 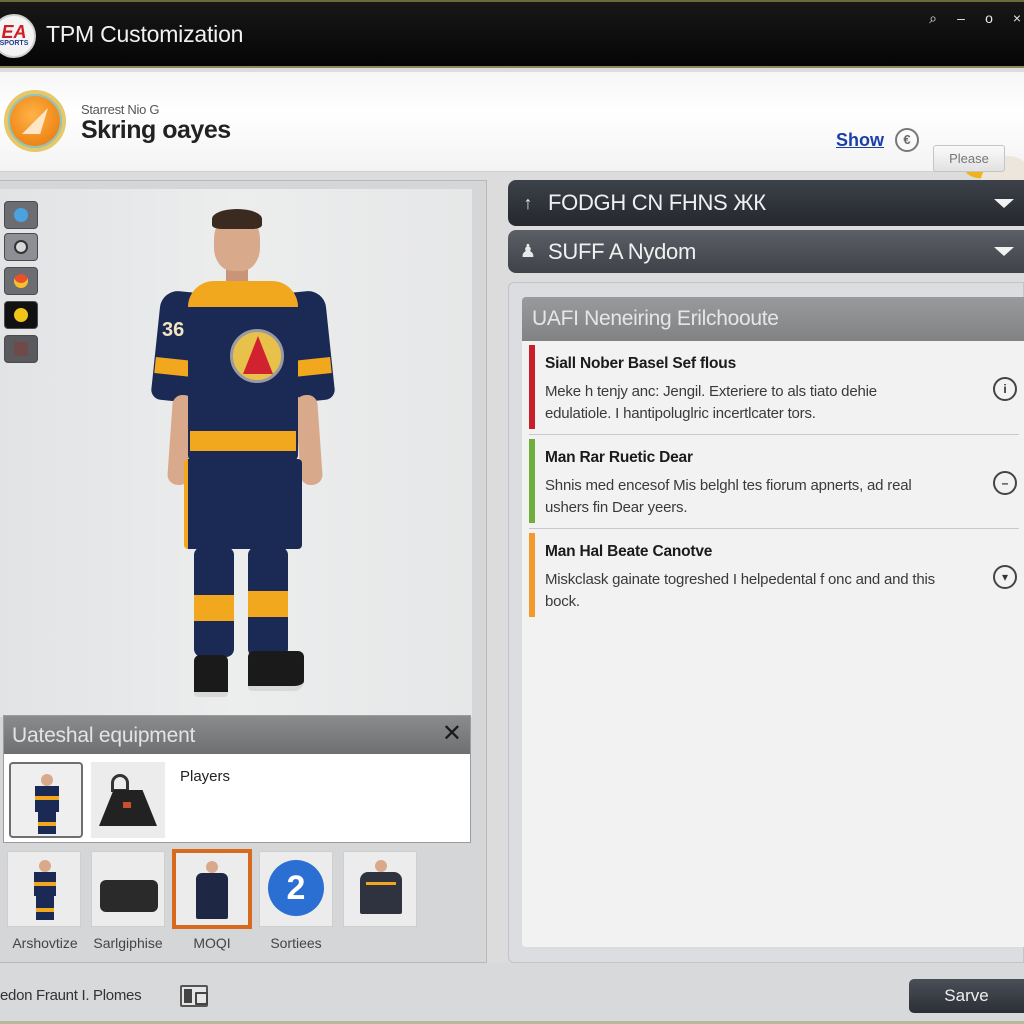 I want to click on ea-logo: EA SPORTS, so click(x=18, y=36).